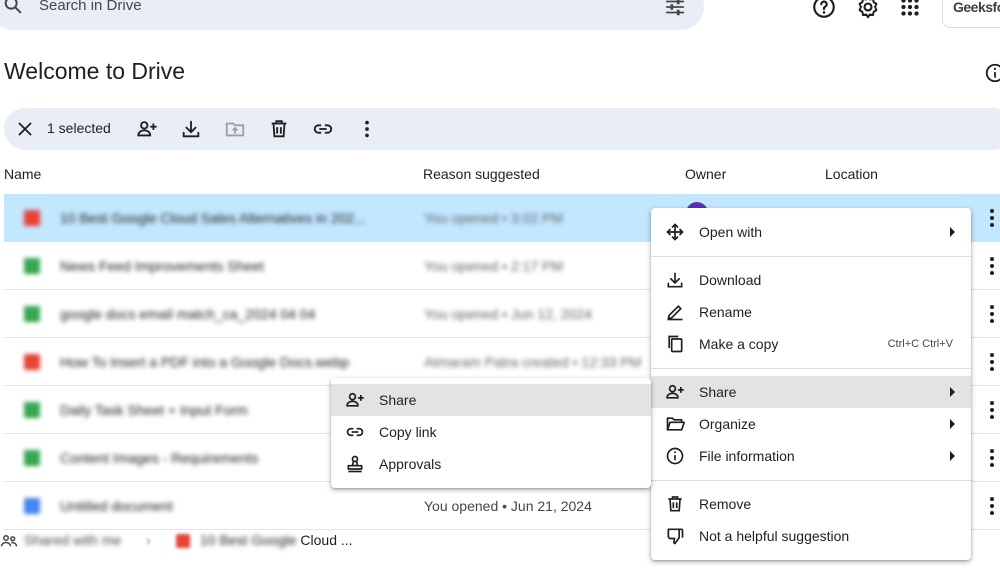 The height and width of the screenshot is (576, 1000). Describe the element at coordinates (675, 9) in the screenshot. I see `search-options-icon` at that location.